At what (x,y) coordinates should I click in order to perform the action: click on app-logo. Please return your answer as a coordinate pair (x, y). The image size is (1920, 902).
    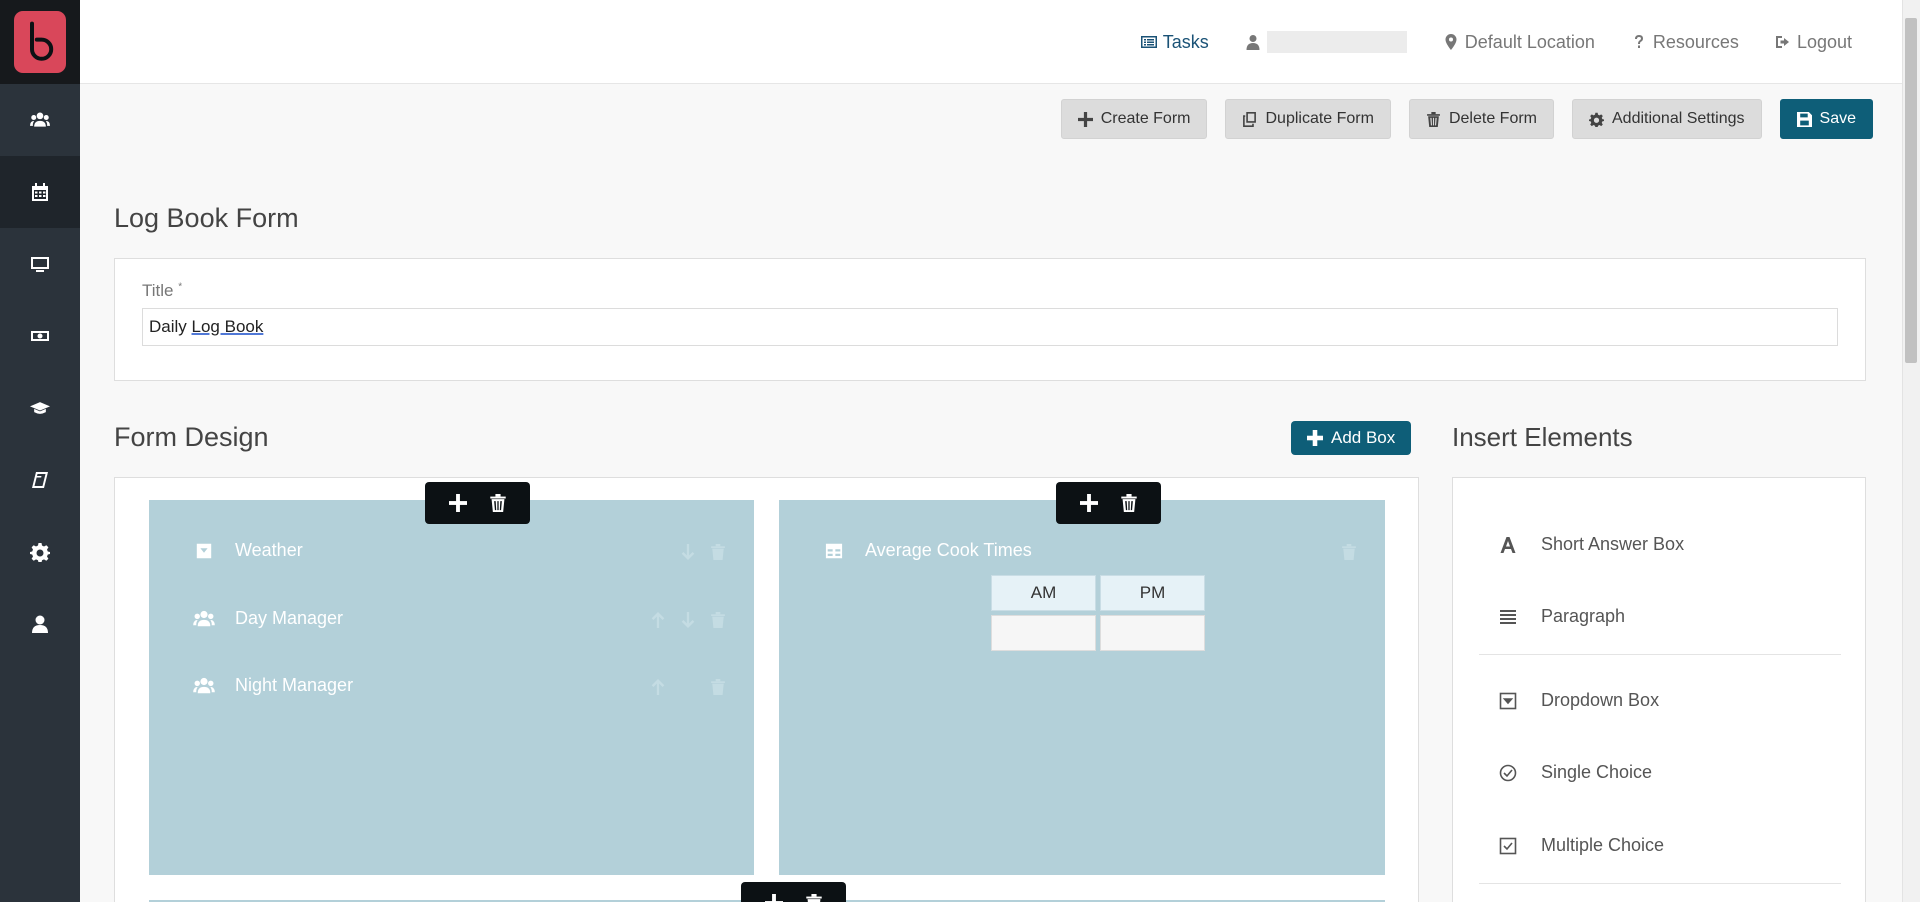
    Looking at the image, I should click on (40, 42).